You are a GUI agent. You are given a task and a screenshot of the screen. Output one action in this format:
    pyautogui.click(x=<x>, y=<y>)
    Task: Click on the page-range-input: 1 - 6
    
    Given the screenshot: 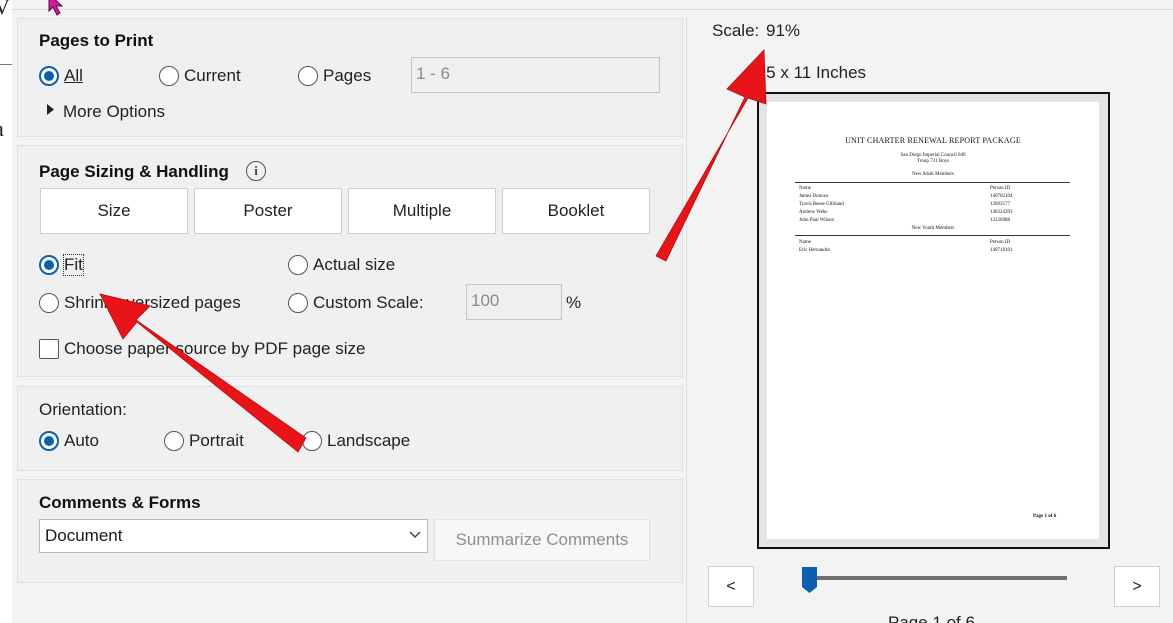 What is the action you would take?
    pyautogui.click(x=535, y=75)
    